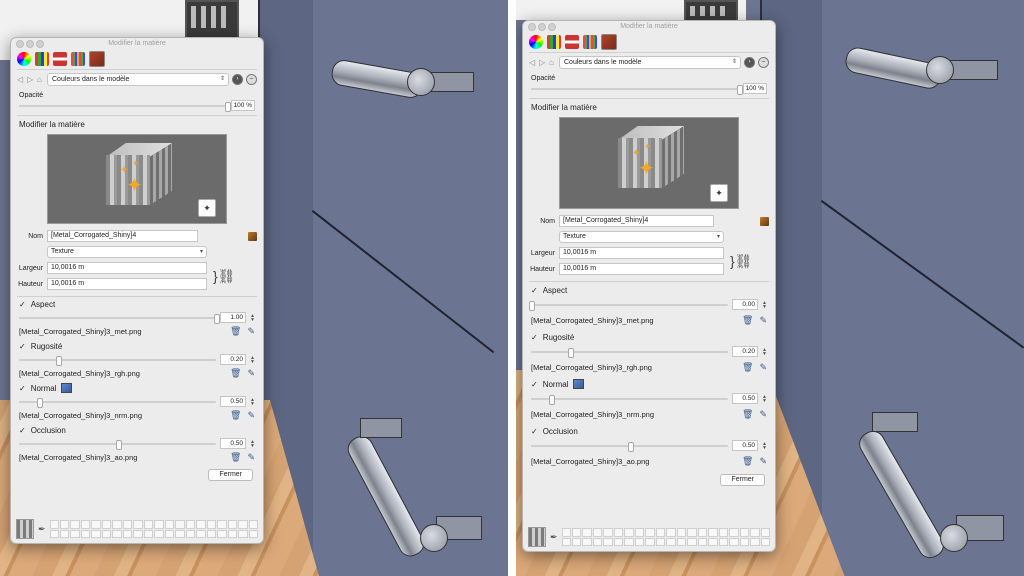  Describe the element at coordinates (233, 317) in the screenshot. I see `map-value: 1.00` at that location.